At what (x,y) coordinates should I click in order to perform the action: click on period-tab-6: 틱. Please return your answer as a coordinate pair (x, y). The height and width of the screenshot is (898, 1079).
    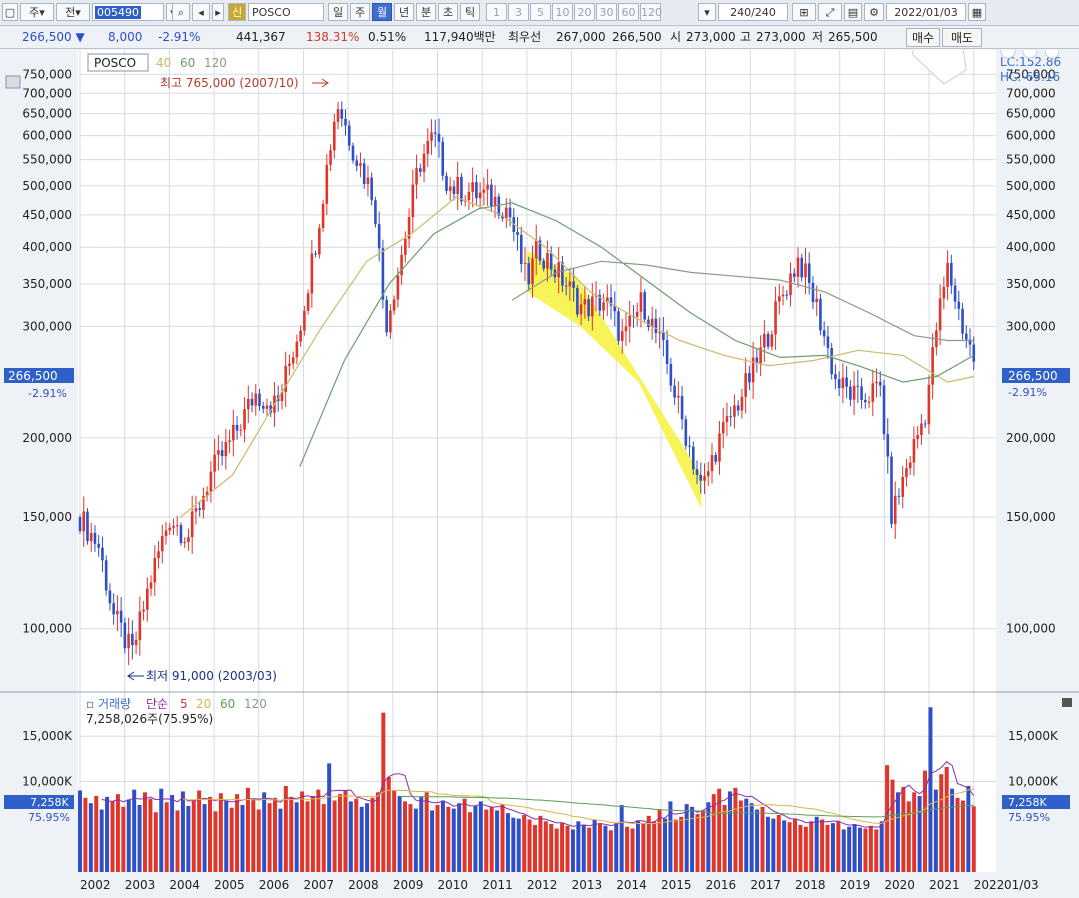
    Looking at the image, I should click on (470, 12).